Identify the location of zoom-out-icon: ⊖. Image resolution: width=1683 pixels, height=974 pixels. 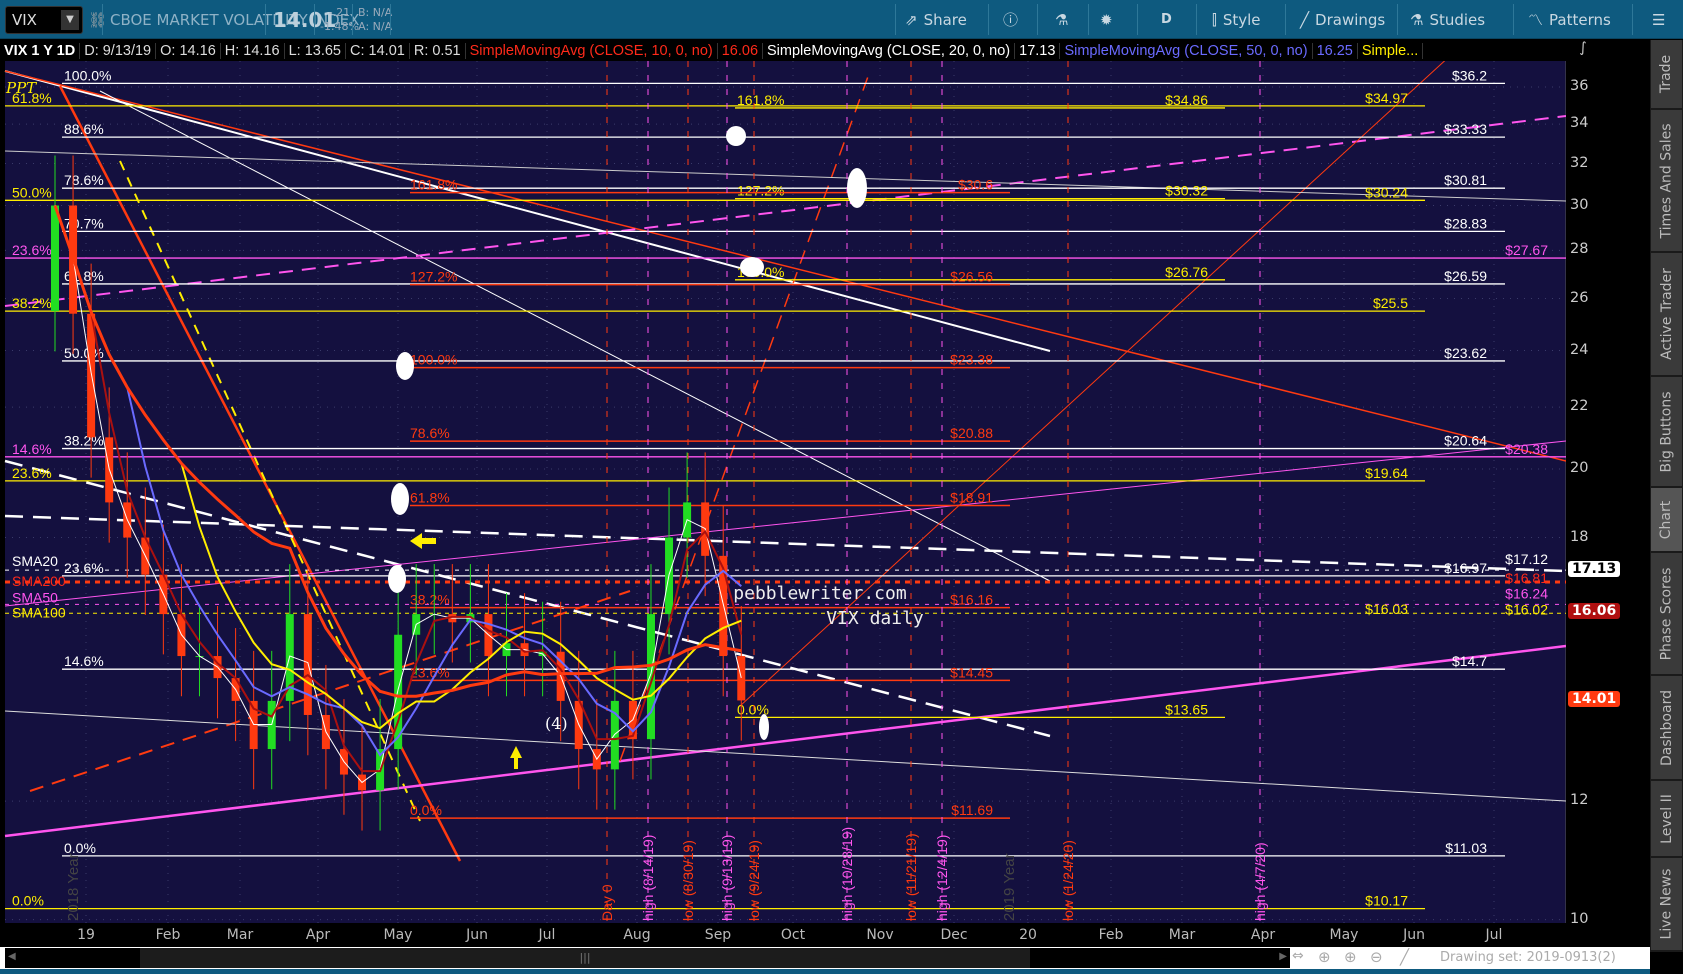
(1376, 957).